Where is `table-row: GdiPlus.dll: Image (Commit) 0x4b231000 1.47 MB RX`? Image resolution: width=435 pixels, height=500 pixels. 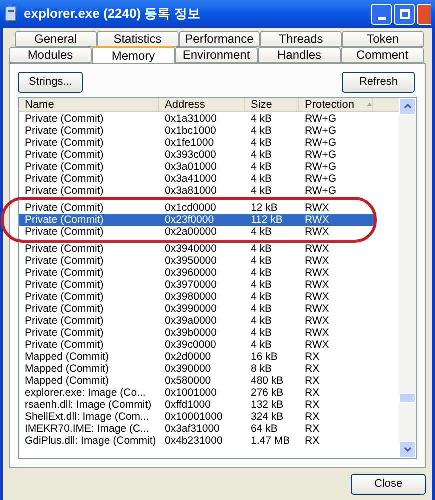
table-row: GdiPlus.dll: Image (Commit) 0x4b231000 1.47 MB RX is located at coordinates (209, 441).